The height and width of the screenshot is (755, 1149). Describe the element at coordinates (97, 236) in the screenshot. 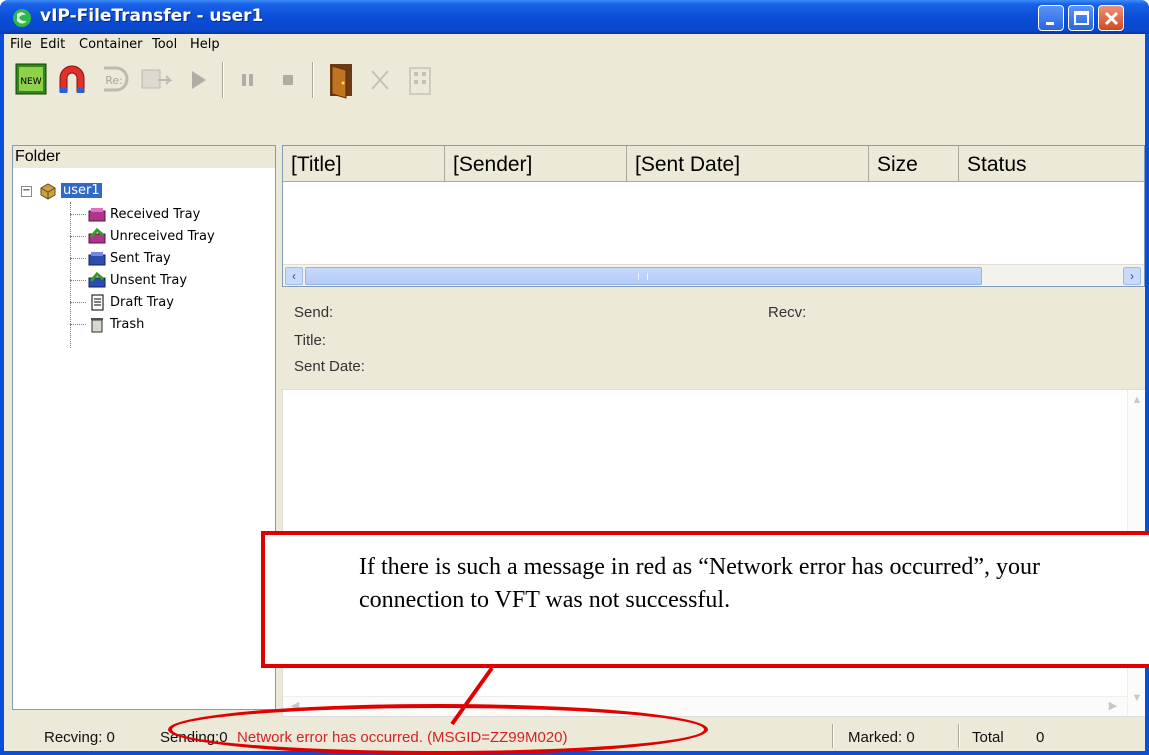

I see `unreceived-tray-icon` at that location.